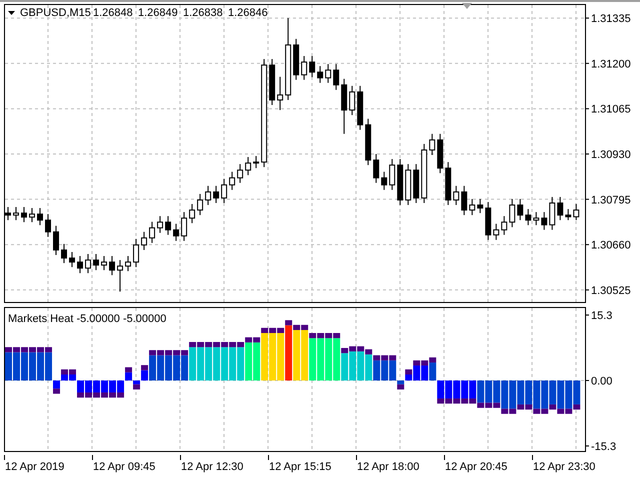 Image resolution: width=640 pixels, height=480 pixels. Describe the element at coordinates (611, 155) in the screenshot. I see `price-axis-label: 1.30930` at that location.